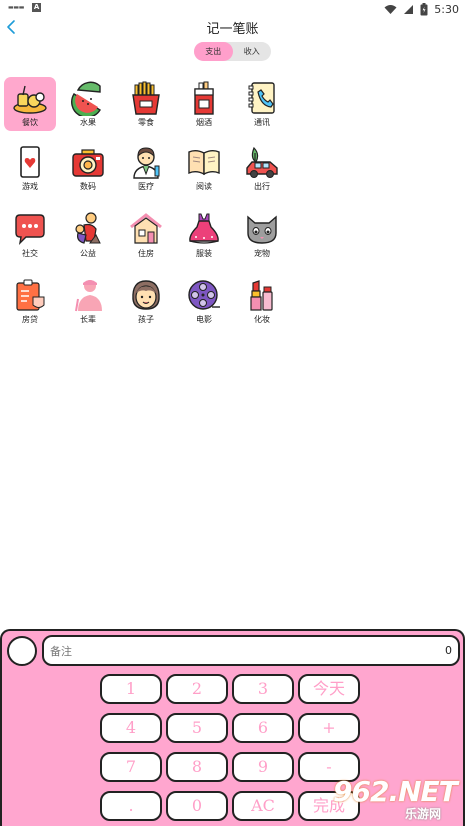 Image resolution: width=465 pixels, height=826 pixels. Describe the element at coordinates (204, 228) in the screenshot. I see `dress-icon` at that location.